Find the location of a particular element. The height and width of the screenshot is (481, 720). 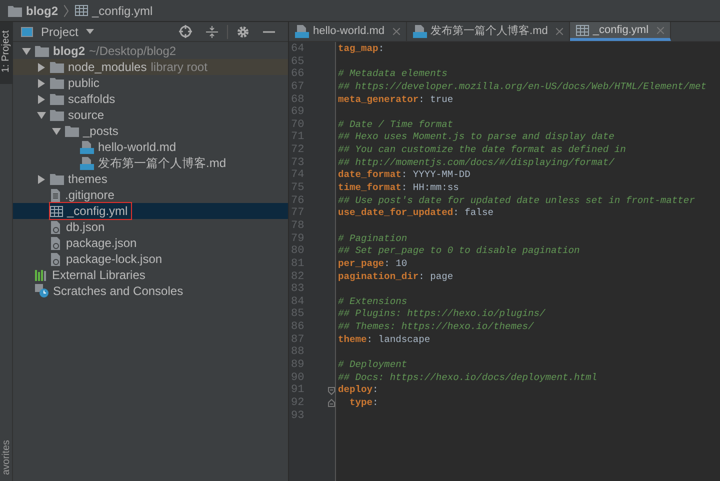

code-line: ## http://momentjs.com/docs/#/displaying/format/ is located at coordinates (476, 162).